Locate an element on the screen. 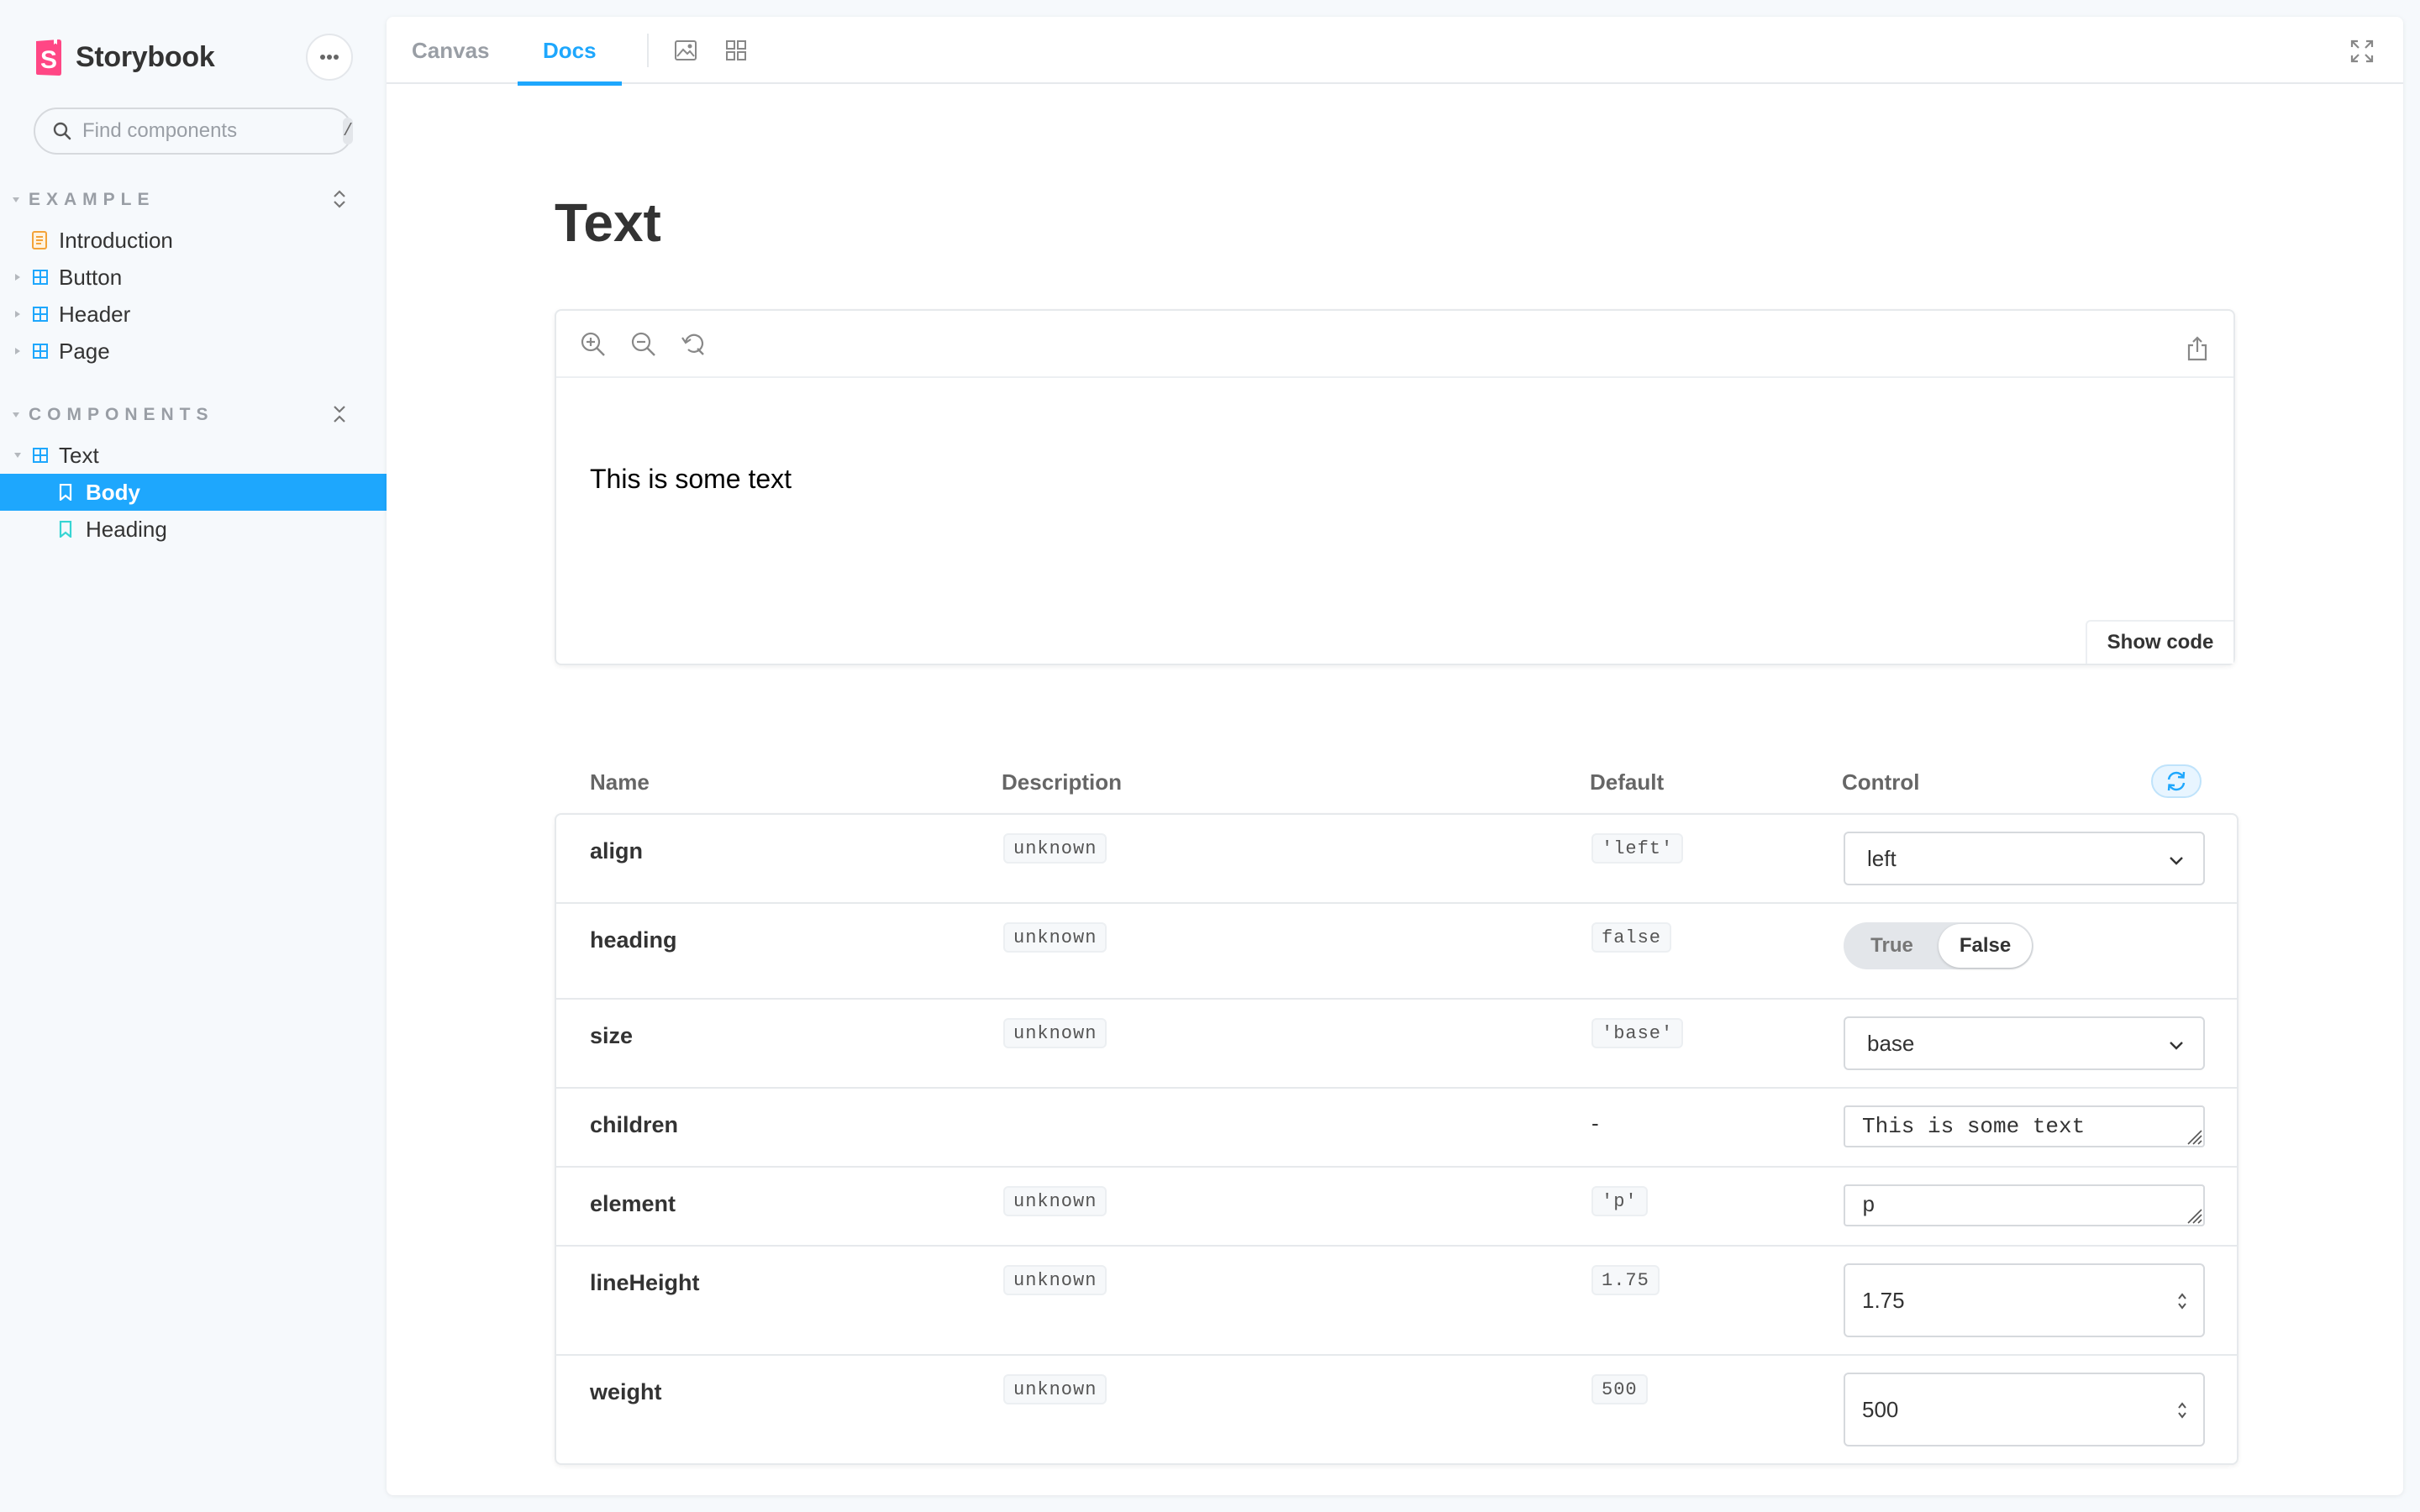  show-code-button: Show code is located at coordinates (2159, 642).